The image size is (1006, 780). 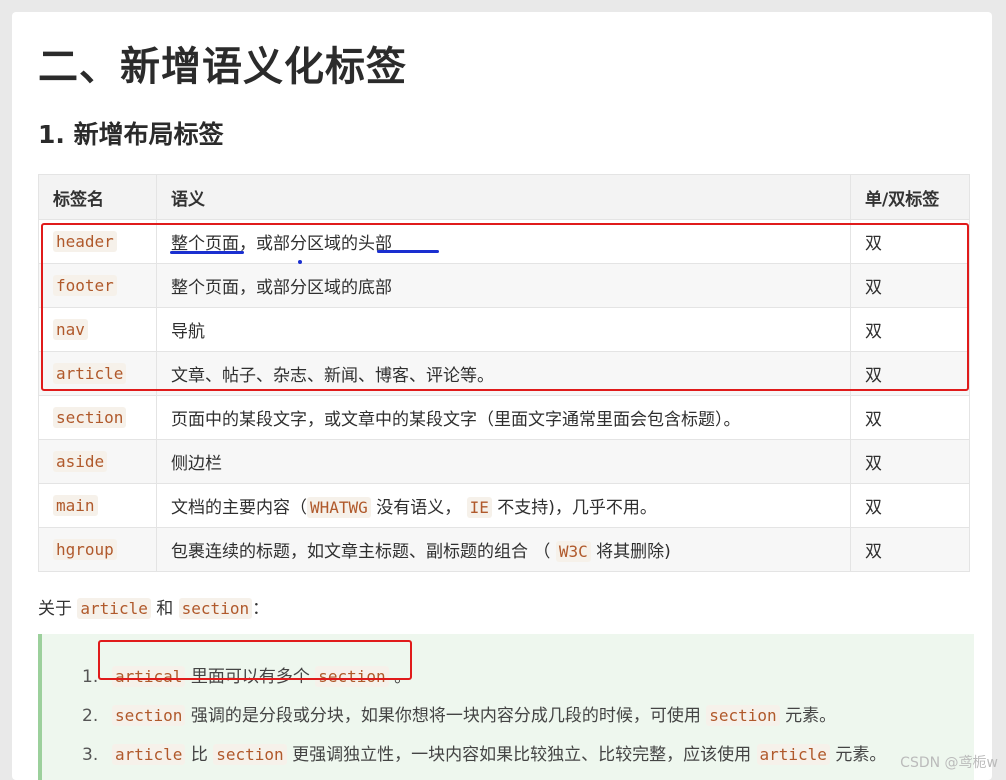 I want to click on meaning-cell: 包裹连续的标题，如文章主标题、副标题的组合 （ W3C 将其删除), so click(x=503, y=549).